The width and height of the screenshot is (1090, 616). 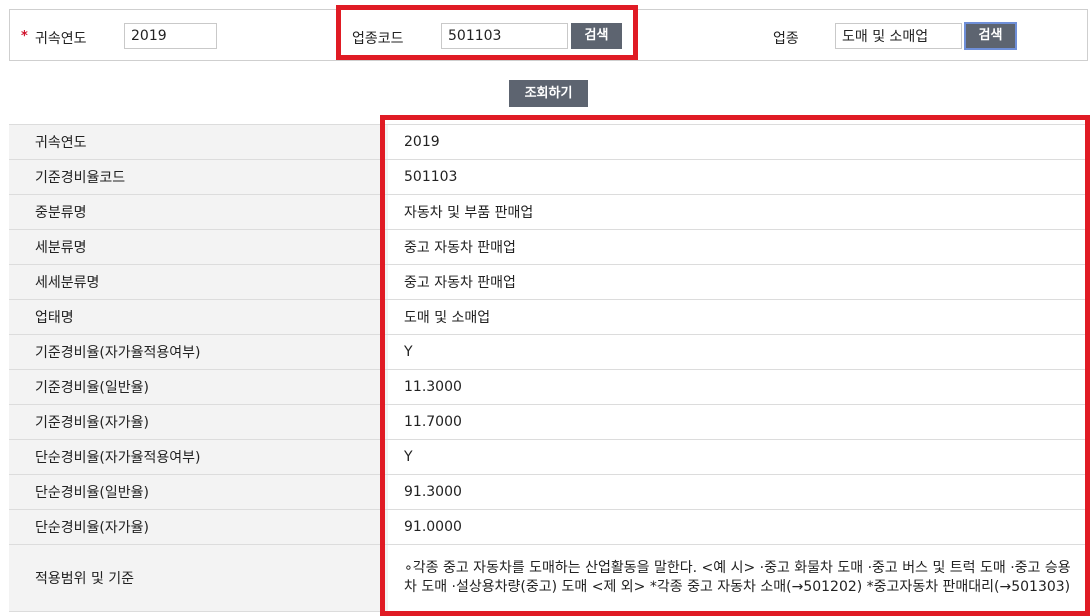 What do you see at coordinates (170, 36) in the screenshot?
I see `year-input` at bounding box center [170, 36].